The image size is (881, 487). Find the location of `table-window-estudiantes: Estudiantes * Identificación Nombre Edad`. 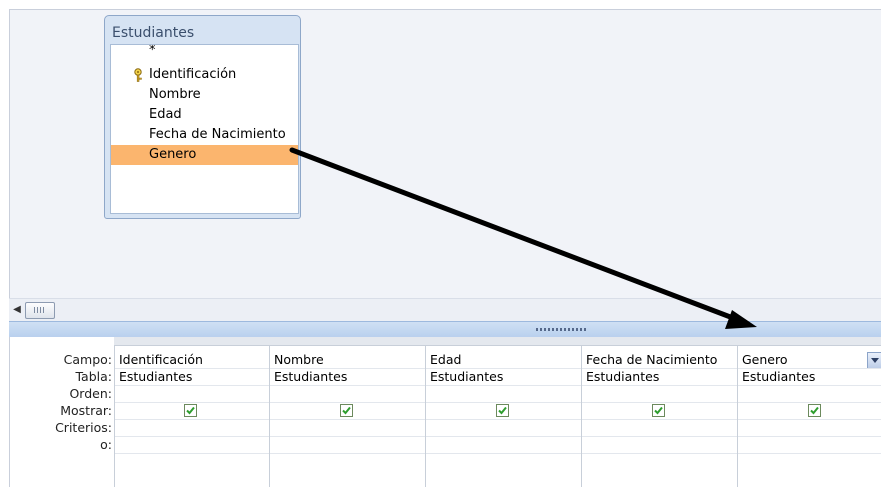

table-window-estudiantes: Estudiantes * Identificación Nombre Edad is located at coordinates (202, 117).